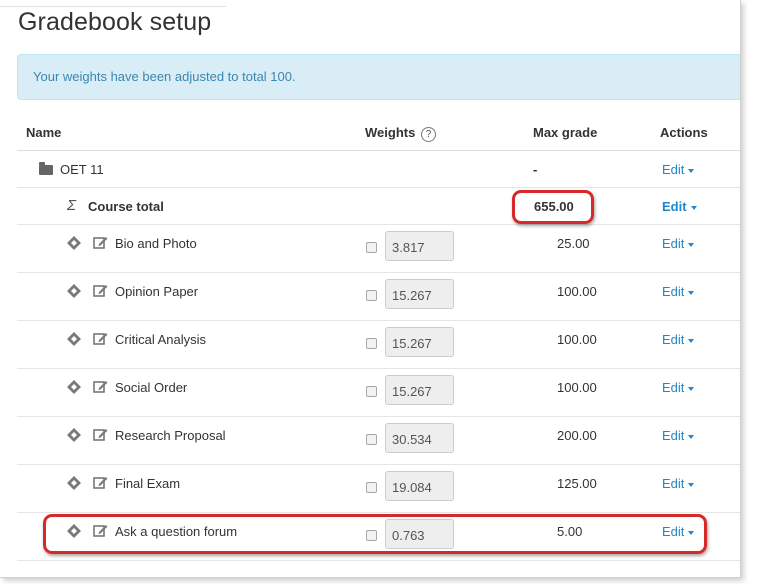 This screenshot has height=584, width=757. I want to click on table-header: Name Weights ? Max grade Actions, so click(378, 134).